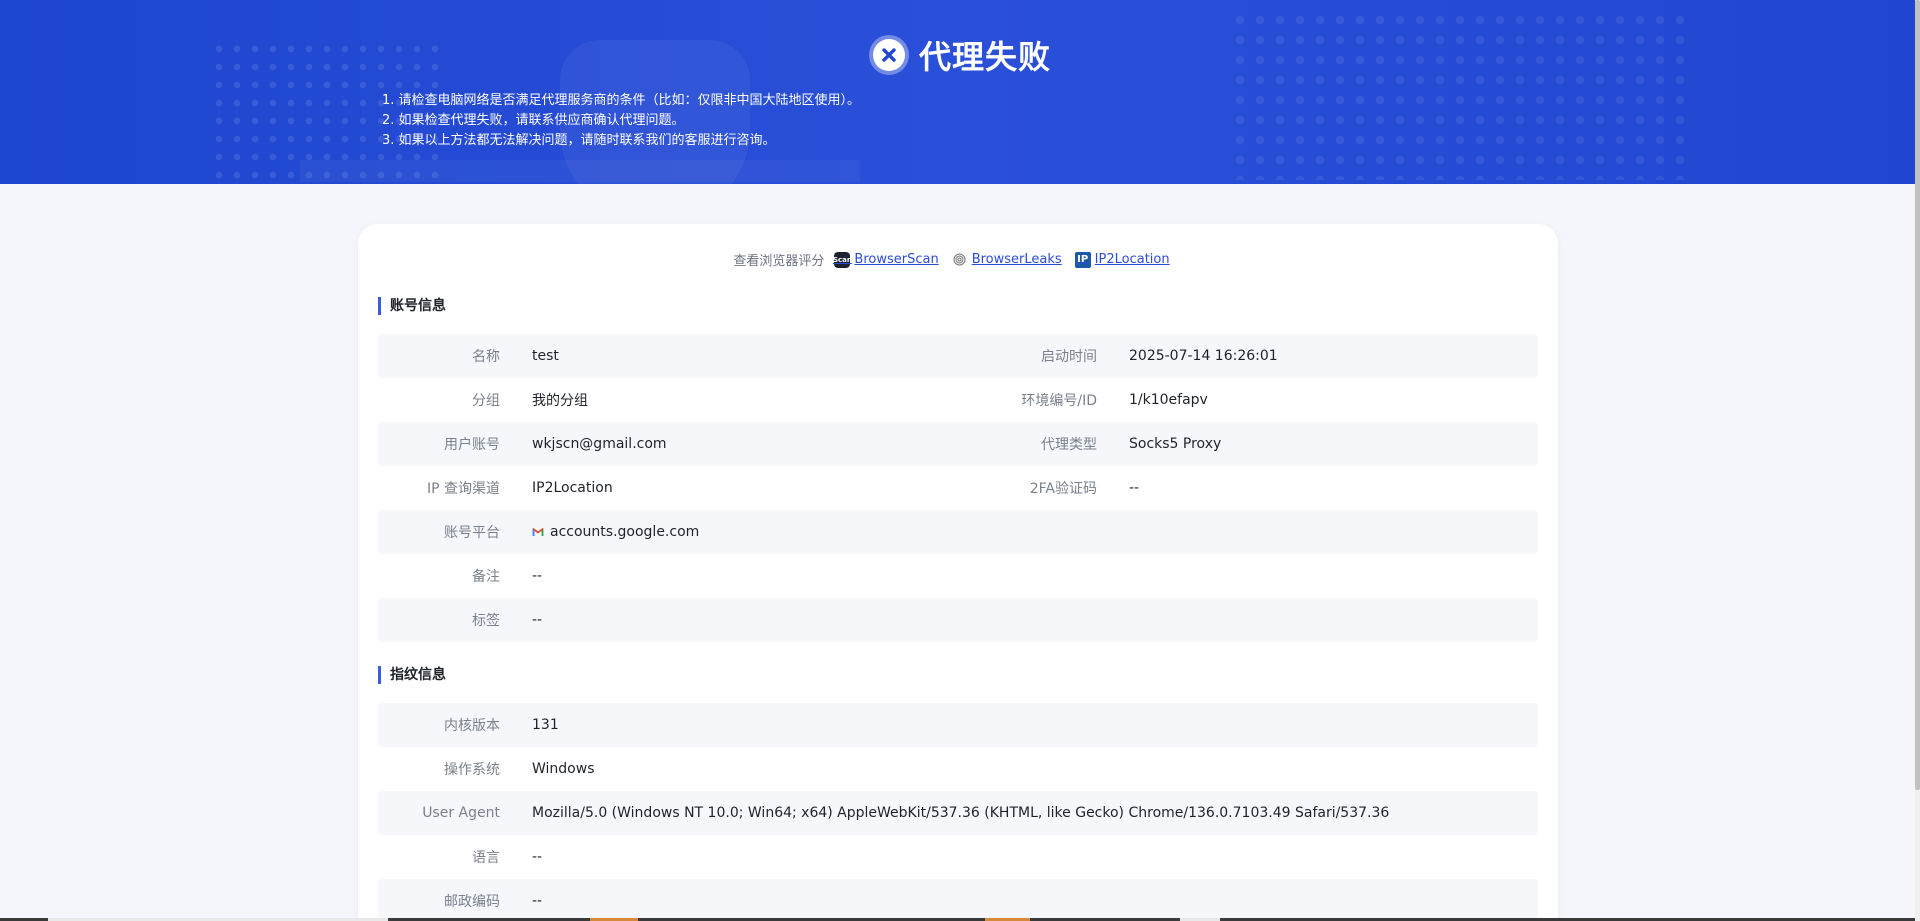  I want to click on fingerprint-info-heading: 指纹信息, so click(412, 675).